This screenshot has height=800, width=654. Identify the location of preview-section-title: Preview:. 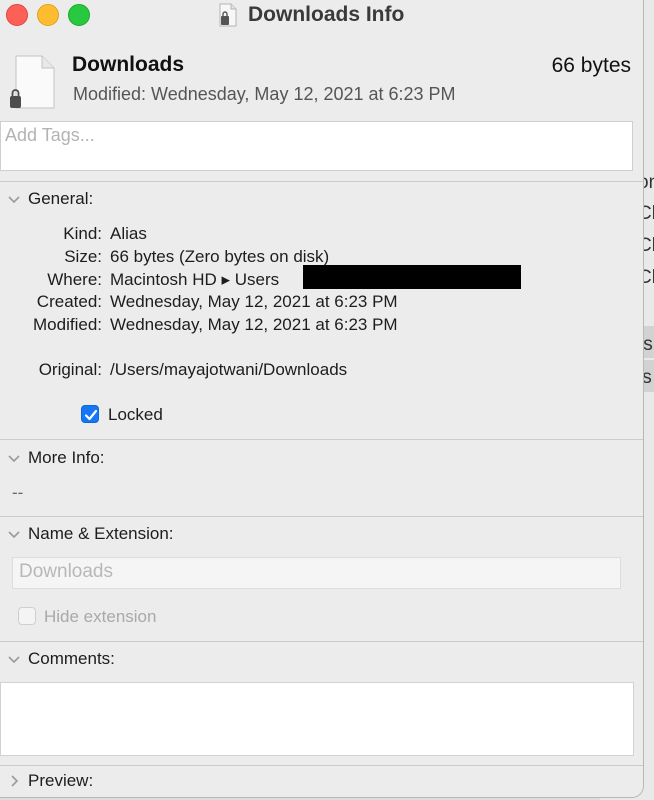
(61, 780).